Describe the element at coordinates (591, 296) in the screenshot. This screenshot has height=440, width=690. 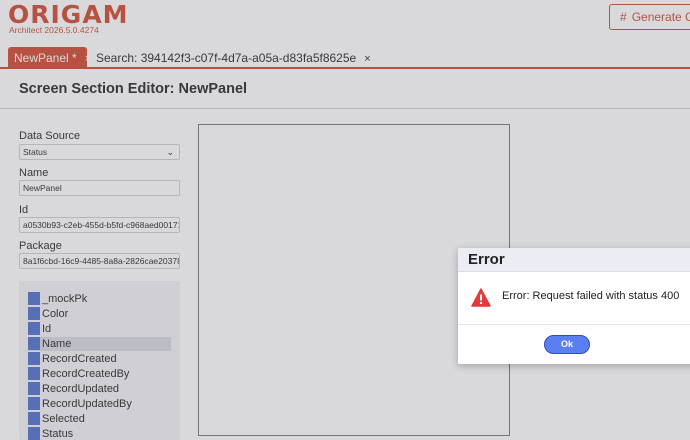
I see `error-message: Error: Request failed with status 400` at that location.